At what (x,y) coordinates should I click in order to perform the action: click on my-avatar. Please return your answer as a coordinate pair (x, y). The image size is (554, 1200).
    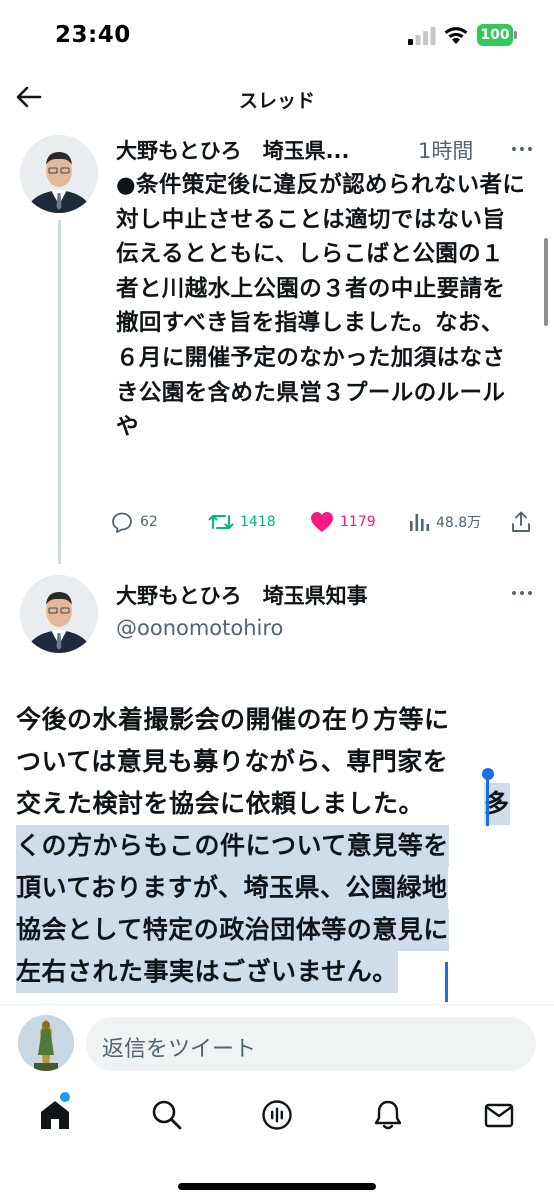
    Looking at the image, I should click on (46, 1043).